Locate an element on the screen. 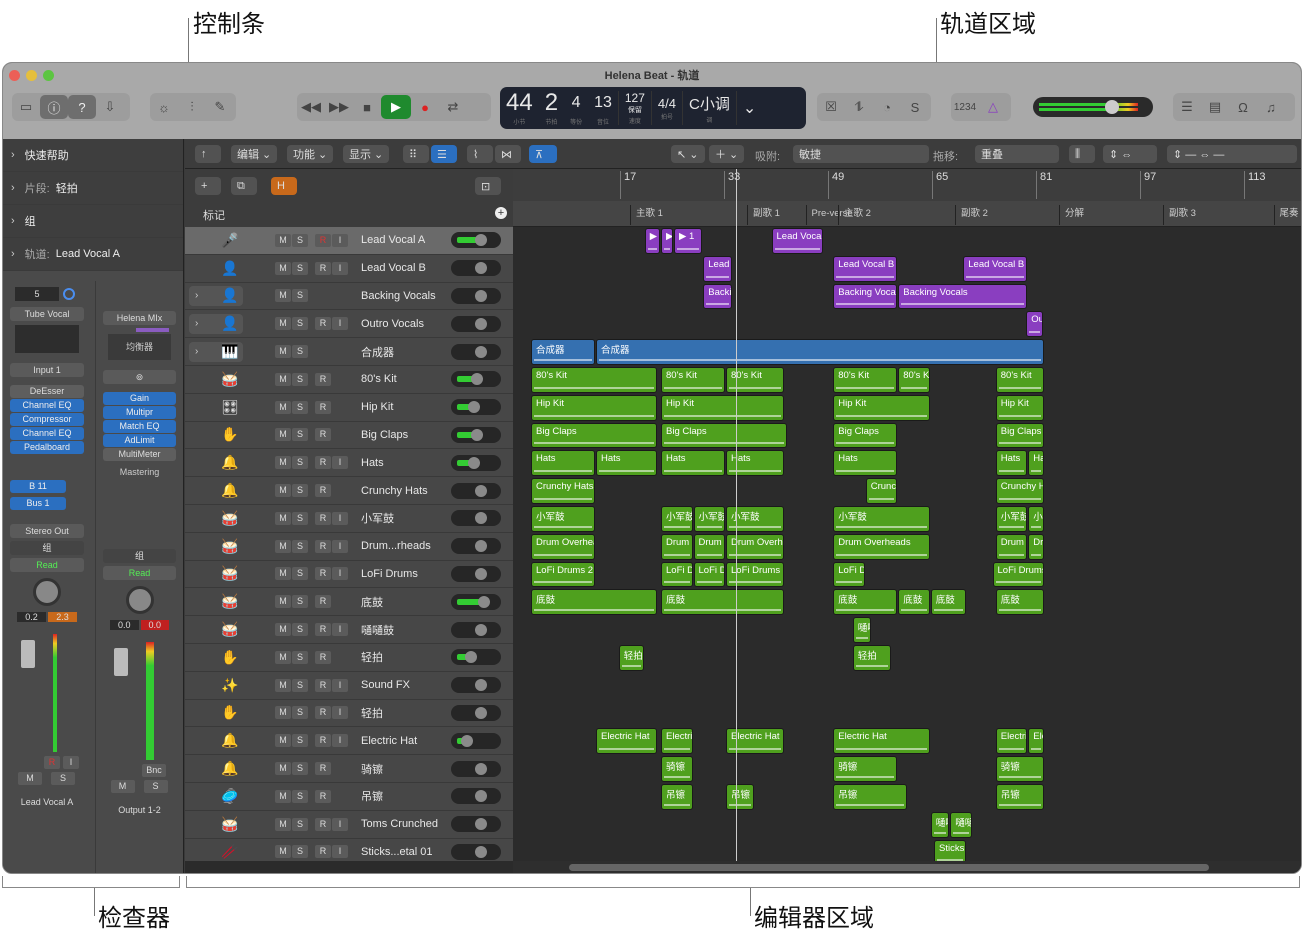  region: Big Claps is located at coordinates (865, 435).